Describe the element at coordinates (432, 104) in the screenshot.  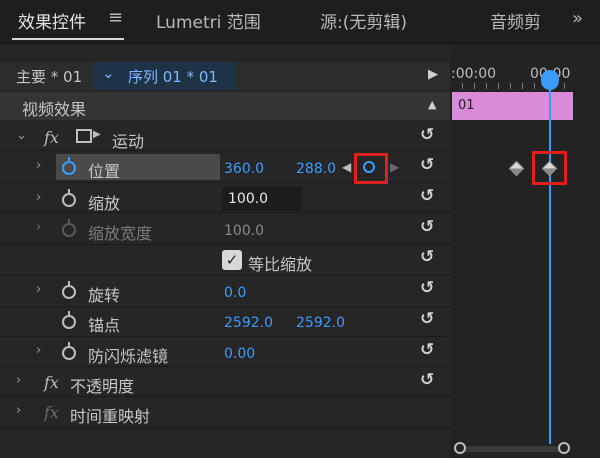
I see `collapse-up-icon: ▲` at that location.